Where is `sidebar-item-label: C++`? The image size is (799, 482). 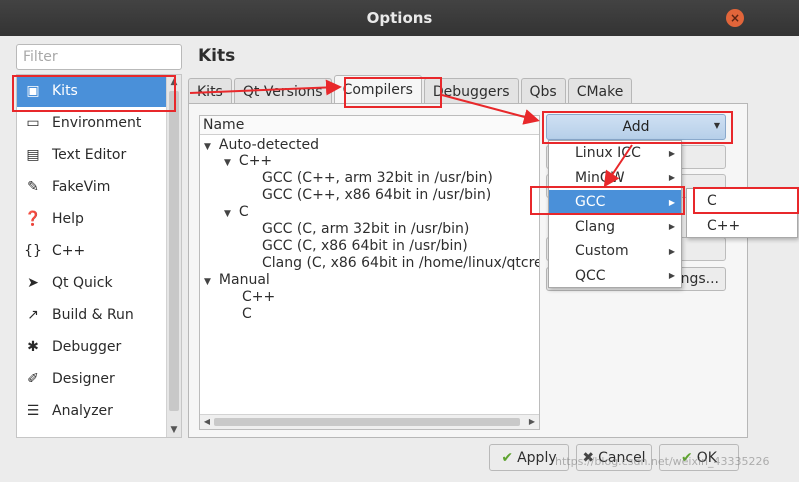
sidebar-item-label: C++ is located at coordinates (69, 251).